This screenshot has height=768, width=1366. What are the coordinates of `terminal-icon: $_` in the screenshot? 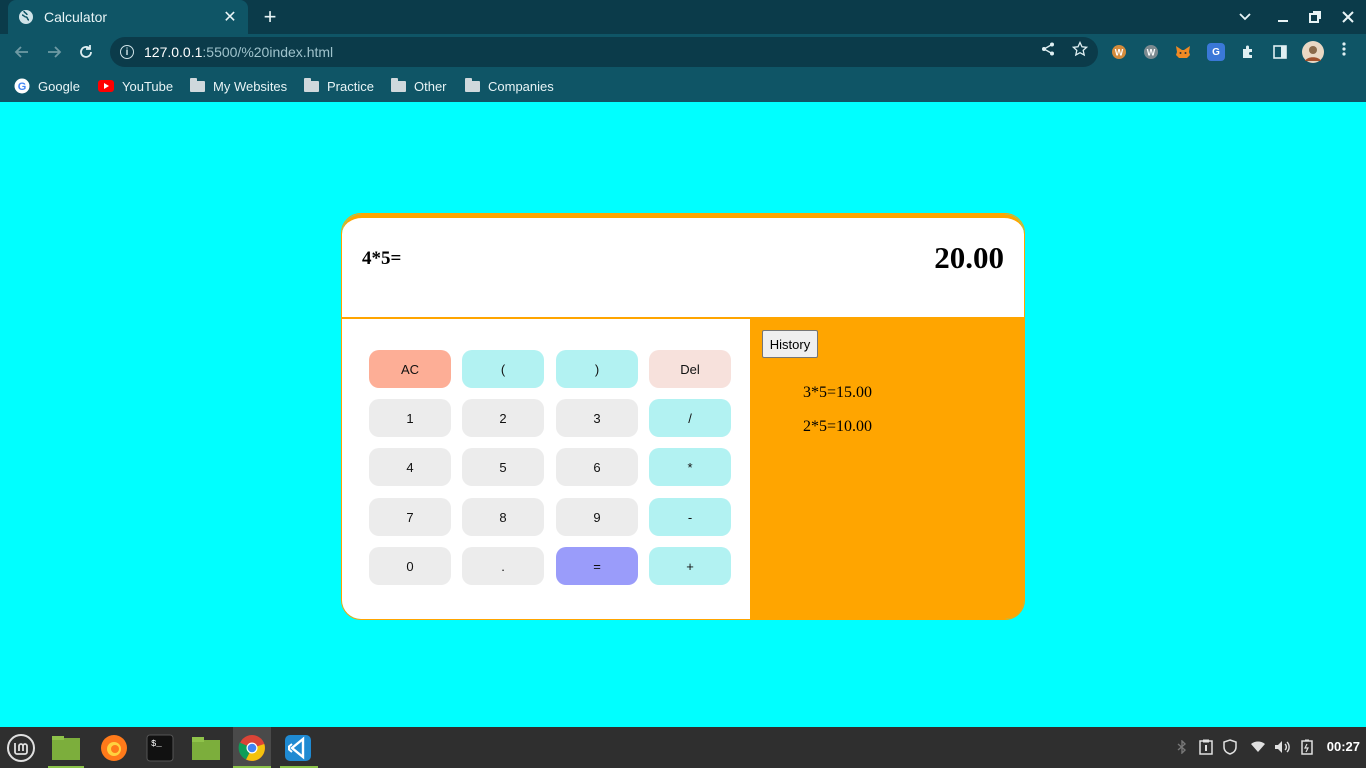 It's located at (160, 748).